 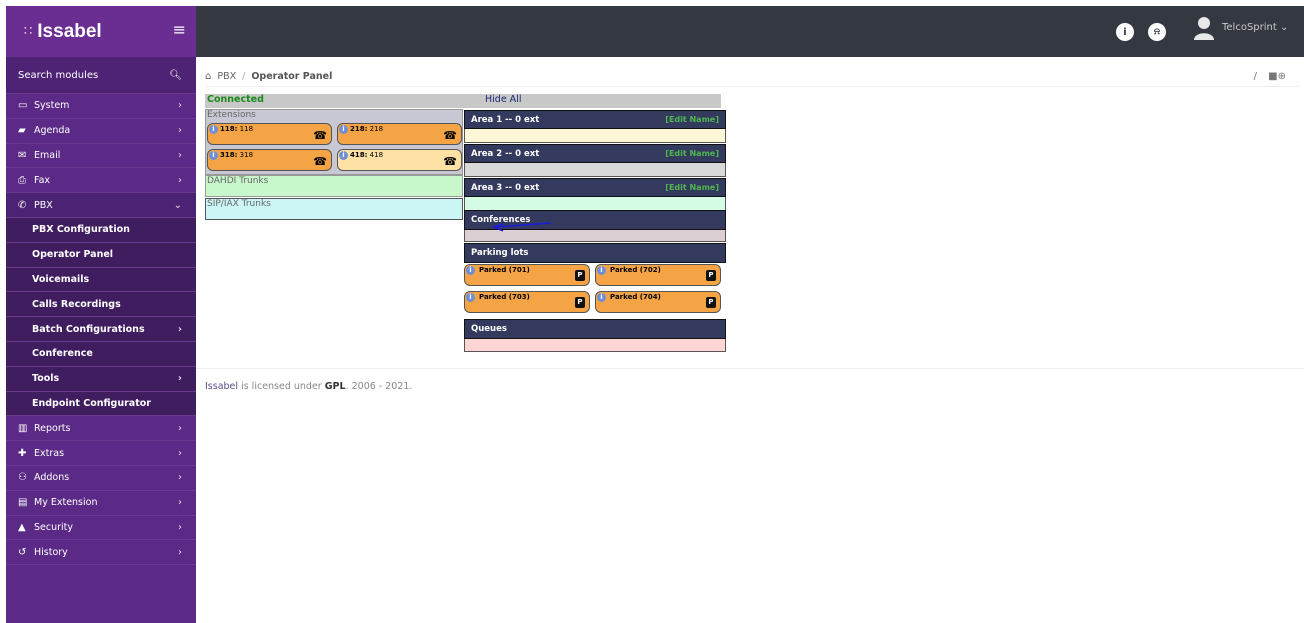 What do you see at coordinates (52, 428) in the screenshot?
I see `sidebar-item-label: Reports` at bounding box center [52, 428].